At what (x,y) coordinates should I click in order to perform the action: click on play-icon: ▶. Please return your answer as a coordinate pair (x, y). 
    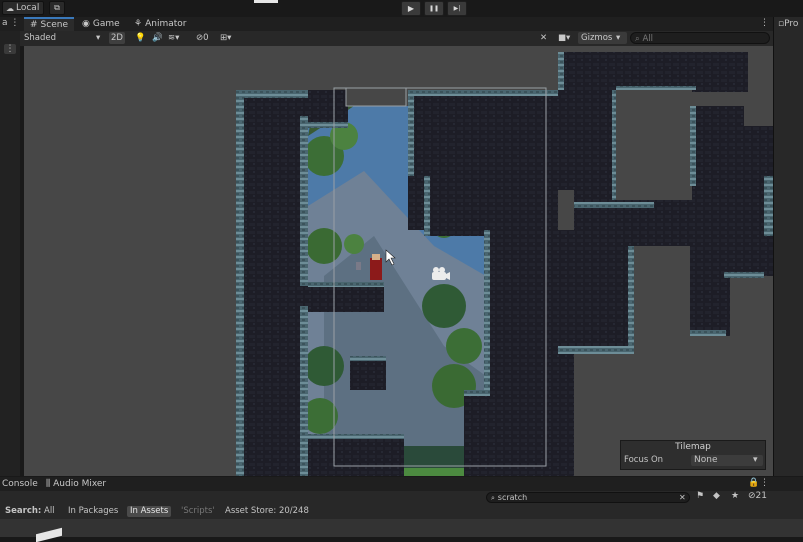
    Looking at the image, I should click on (411, 8).